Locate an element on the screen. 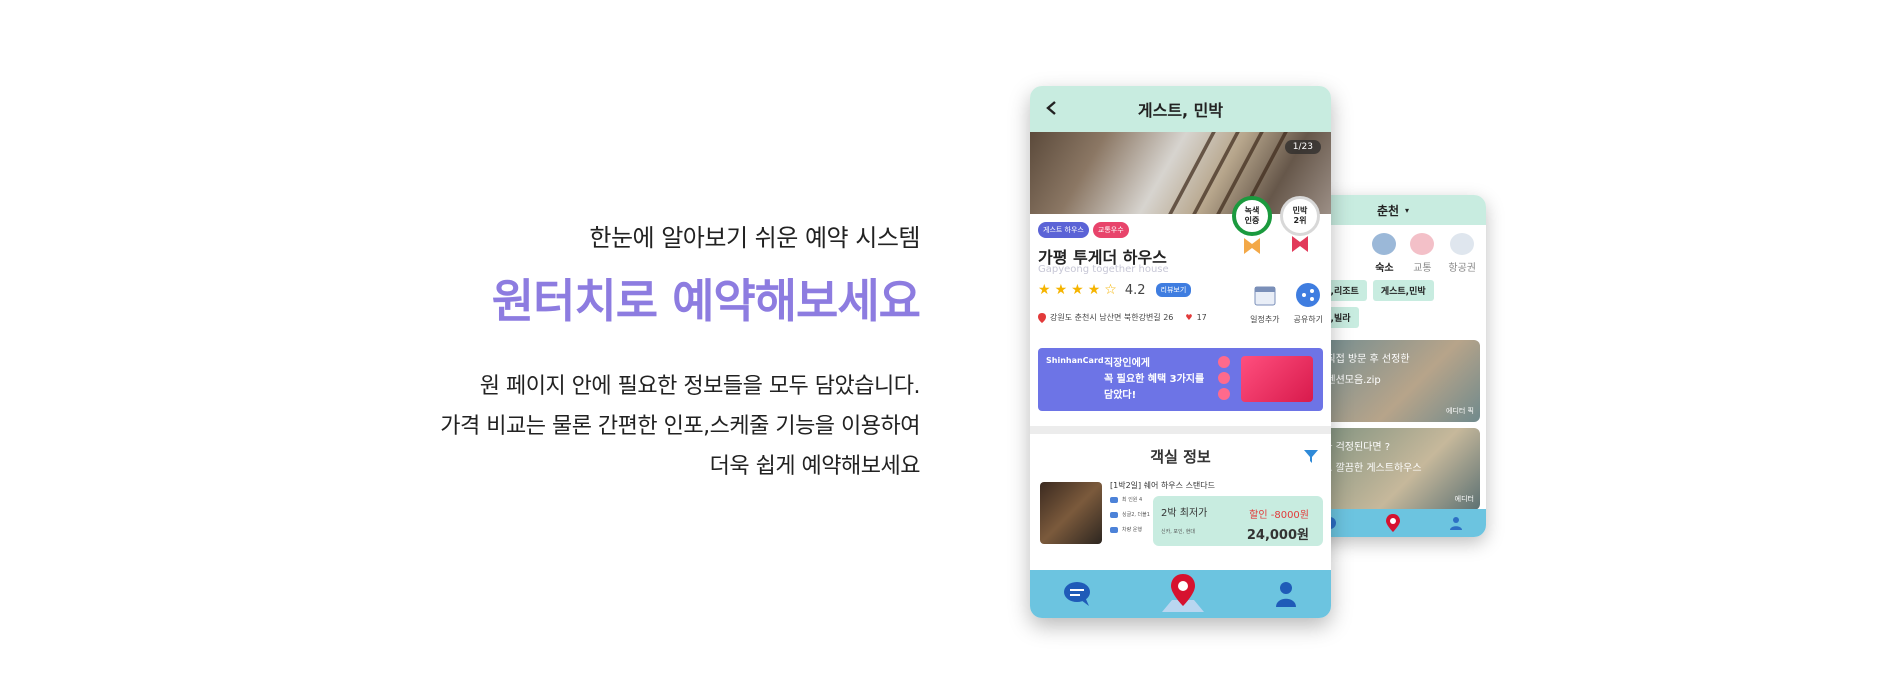 The height and width of the screenshot is (700, 1900). app-header: 게스트, 민박 is located at coordinates (1180, 109).